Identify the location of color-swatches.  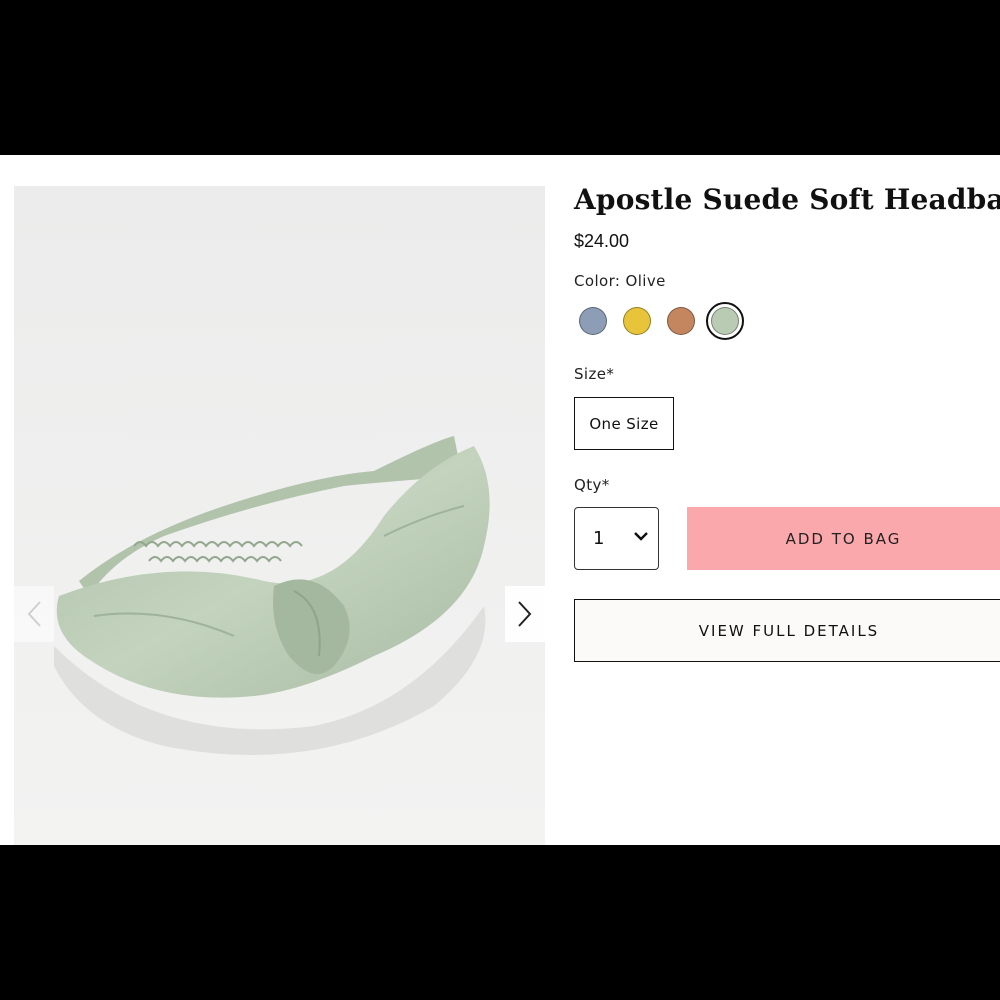
(662, 321).